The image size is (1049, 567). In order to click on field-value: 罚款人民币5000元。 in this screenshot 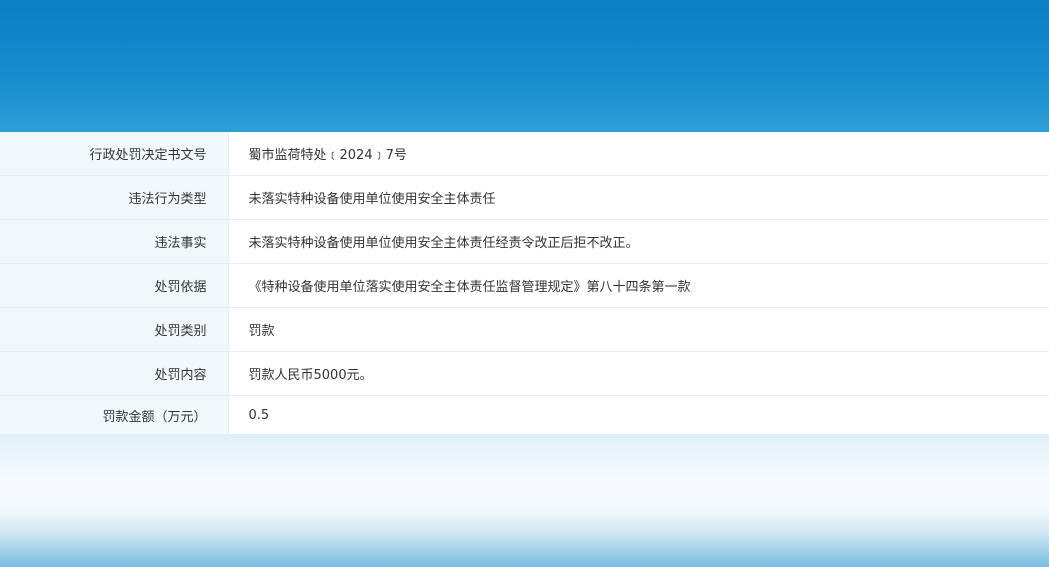, I will do `click(638, 373)`.